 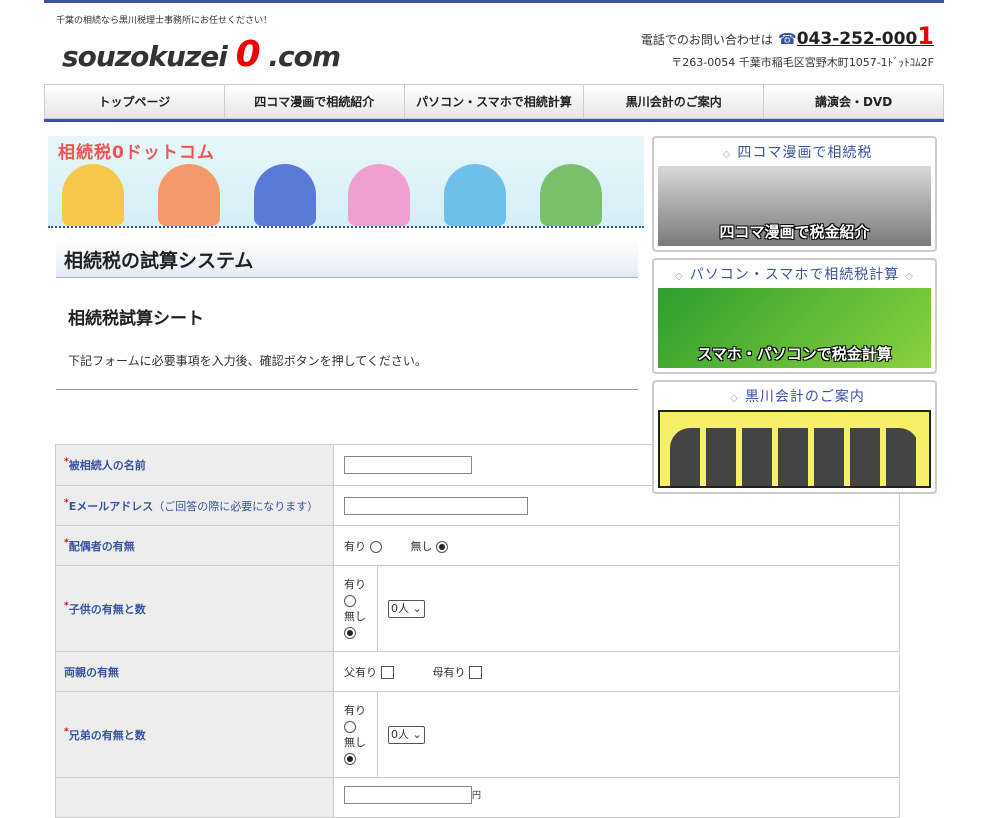 What do you see at coordinates (673, 101) in the screenshot?
I see `nav-item-about: 黒川会計のご案内` at bounding box center [673, 101].